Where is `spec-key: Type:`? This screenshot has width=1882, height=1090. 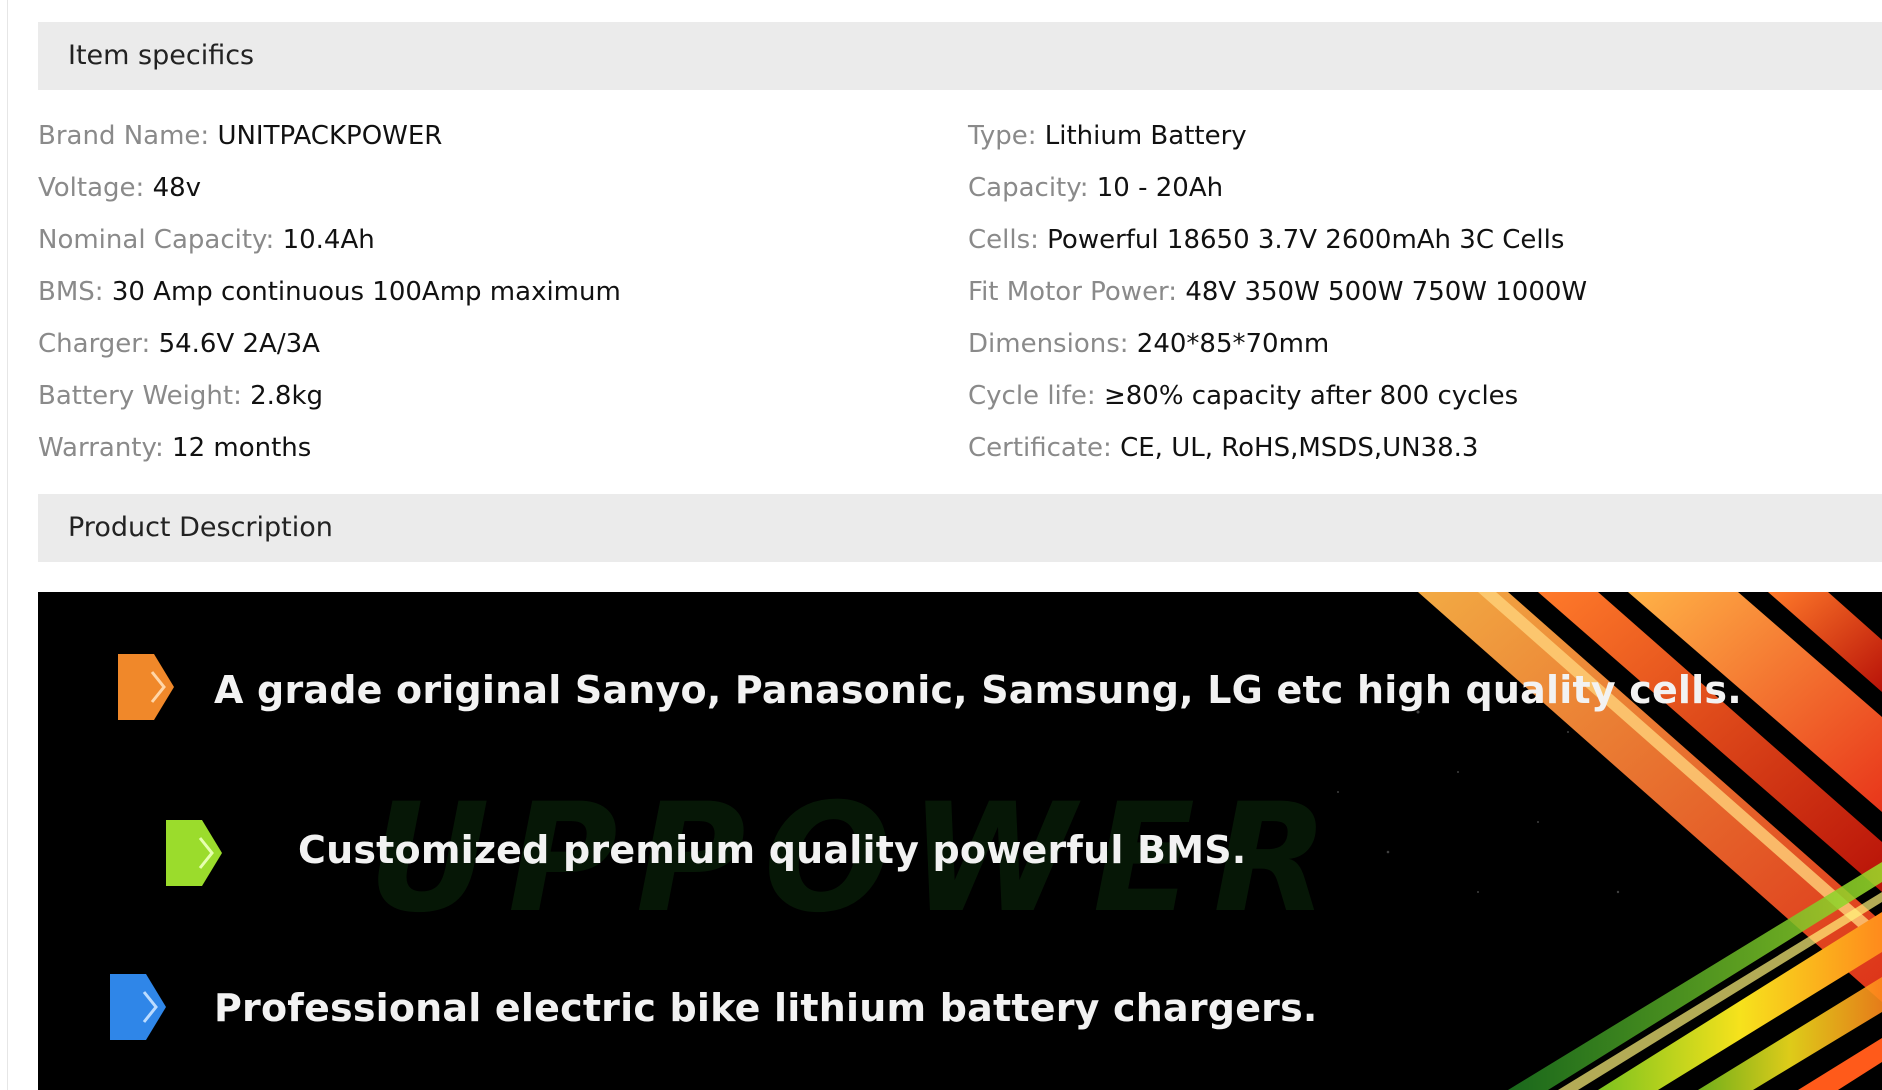
spec-key: Type: is located at coordinates (1002, 136).